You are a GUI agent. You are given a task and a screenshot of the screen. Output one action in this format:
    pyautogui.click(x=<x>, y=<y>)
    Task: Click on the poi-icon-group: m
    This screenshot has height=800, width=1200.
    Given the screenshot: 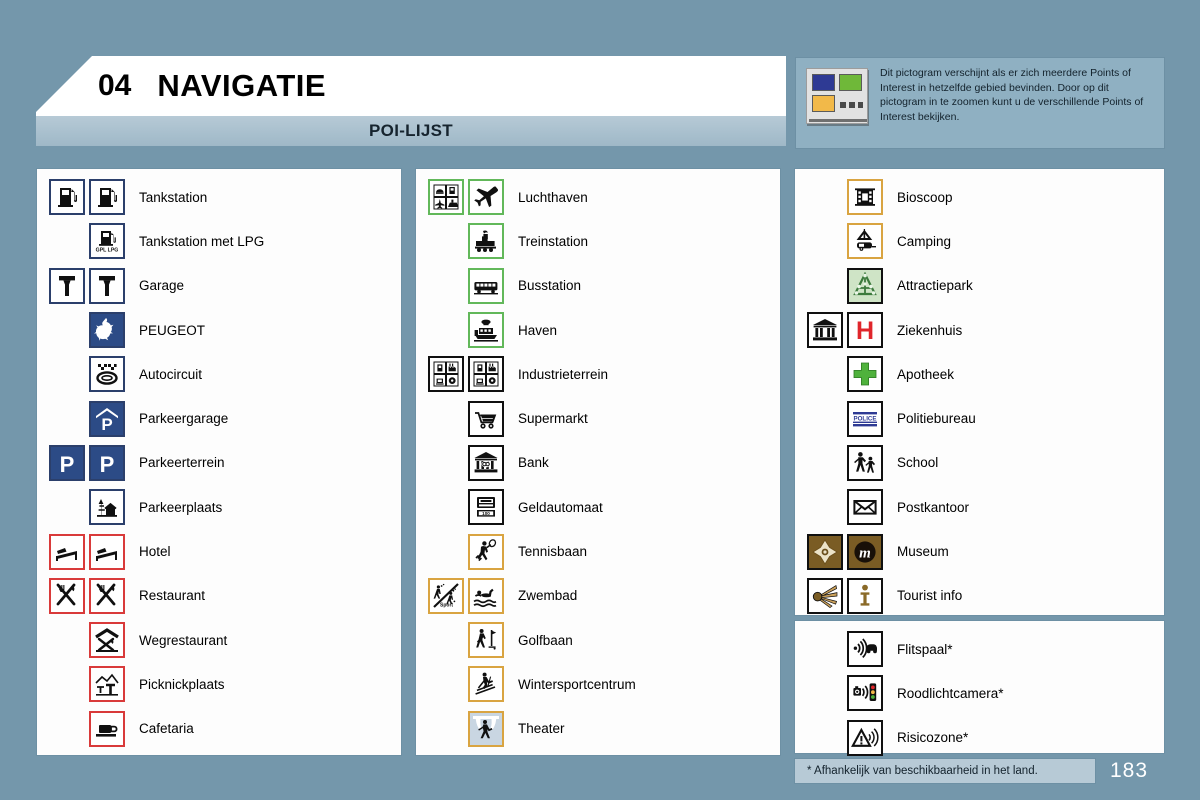 What is the action you would take?
    pyautogui.click(x=841, y=551)
    